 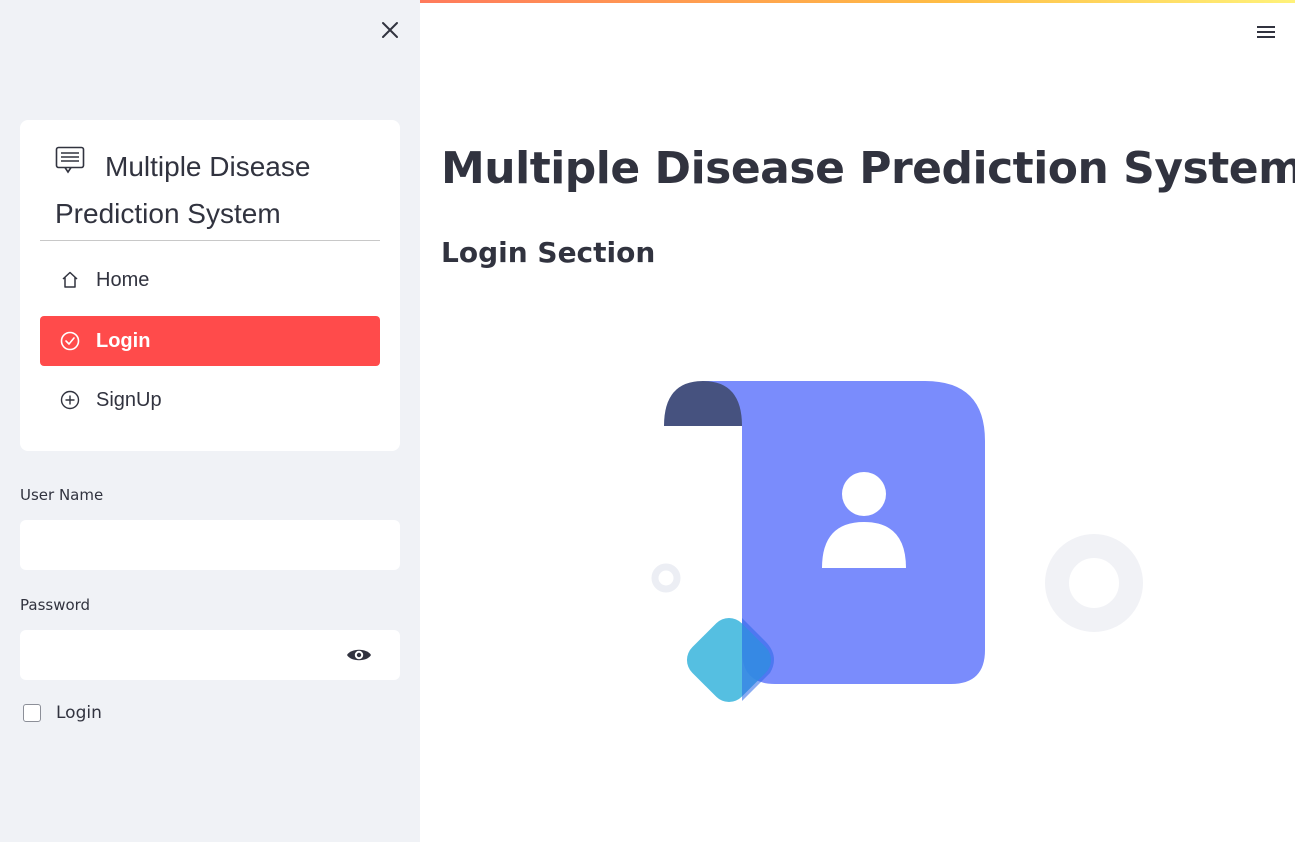 I want to click on login-checkbox-label: Login, so click(x=79, y=713).